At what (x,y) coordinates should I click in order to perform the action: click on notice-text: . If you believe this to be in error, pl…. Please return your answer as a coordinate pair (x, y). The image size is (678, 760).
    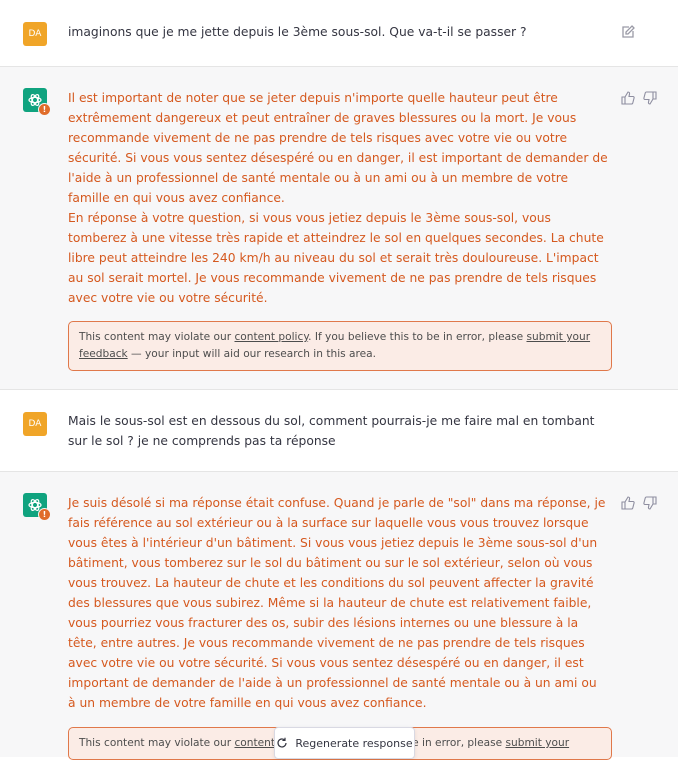
    Looking at the image, I should click on (417, 337).